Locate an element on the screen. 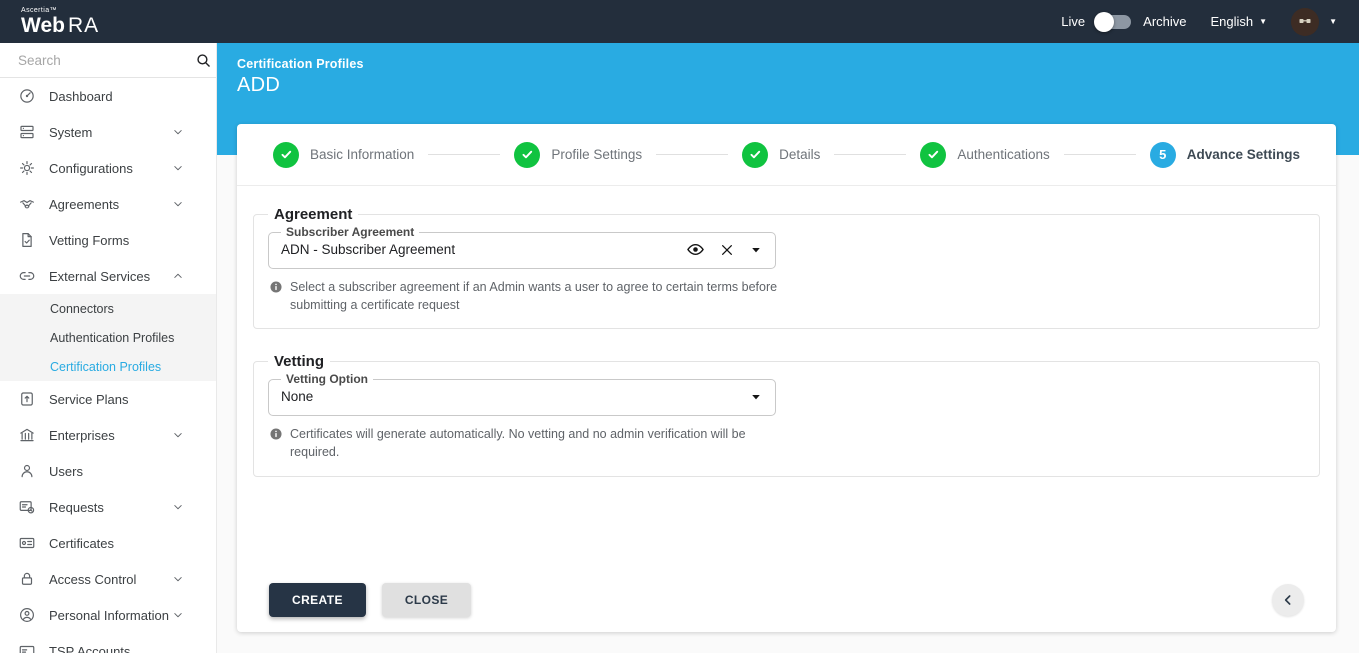 The width and height of the screenshot is (1359, 653). search-input is located at coordinates (106, 60).